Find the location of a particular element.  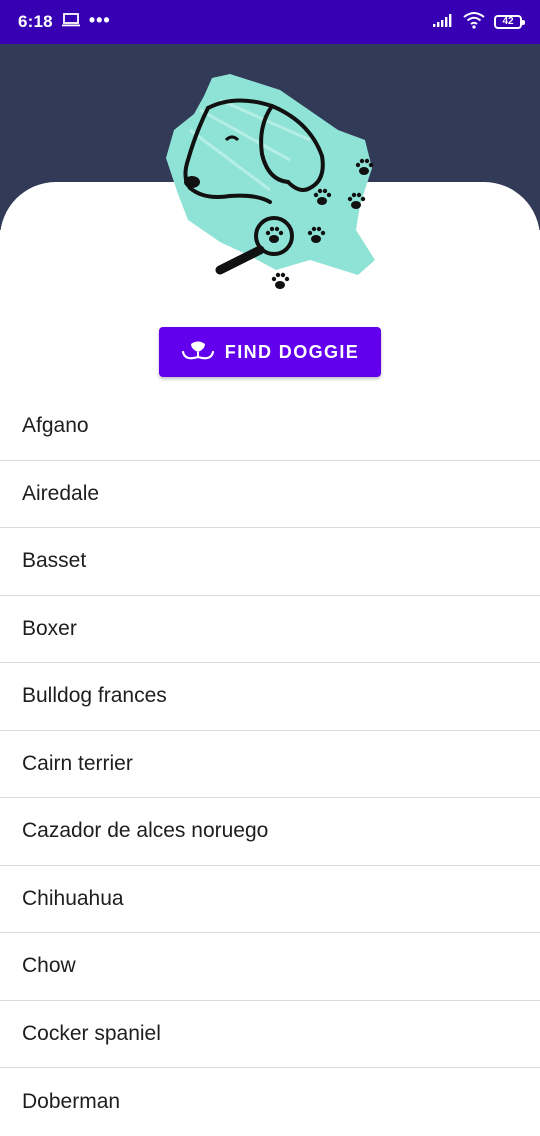

more-notifications-icon: ••• is located at coordinates (99, 19).